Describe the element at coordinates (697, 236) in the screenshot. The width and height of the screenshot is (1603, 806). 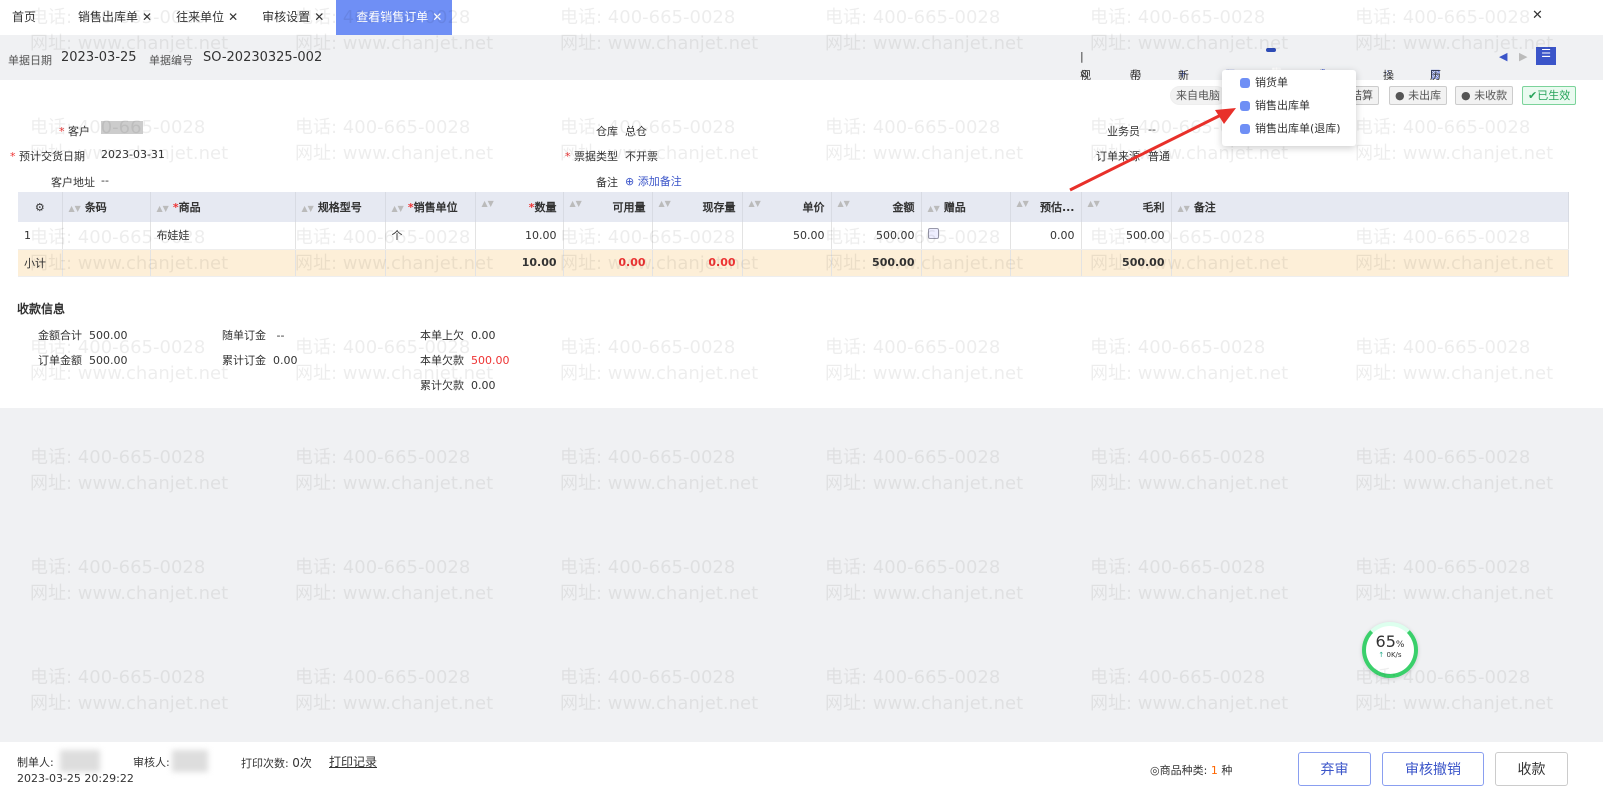
I see `cell-stock` at that location.